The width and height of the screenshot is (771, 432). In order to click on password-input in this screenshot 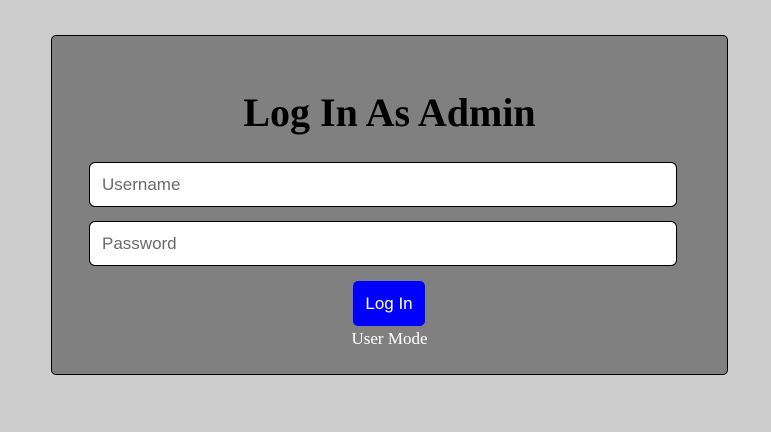, I will do `click(383, 243)`.